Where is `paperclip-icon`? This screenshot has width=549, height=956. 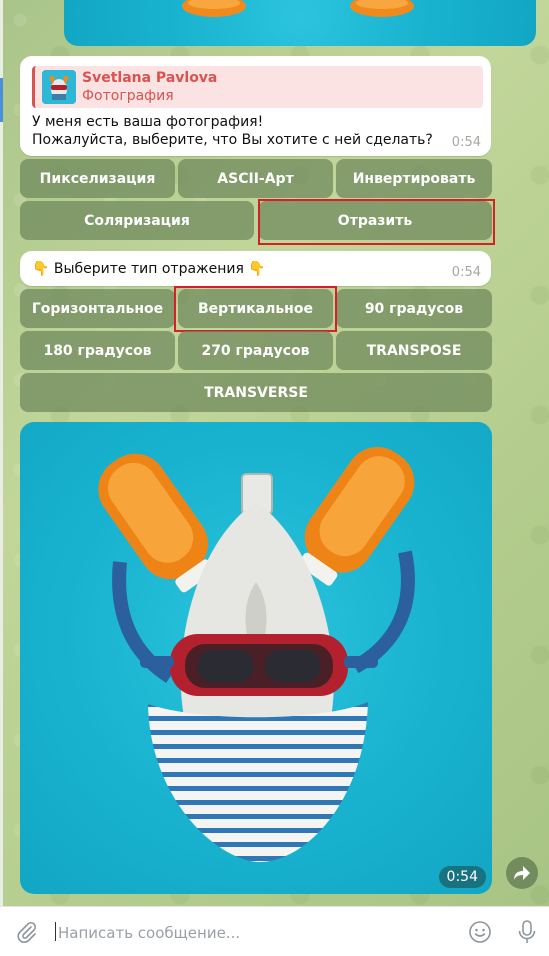 paperclip-icon is located at coordinates (27, 932).